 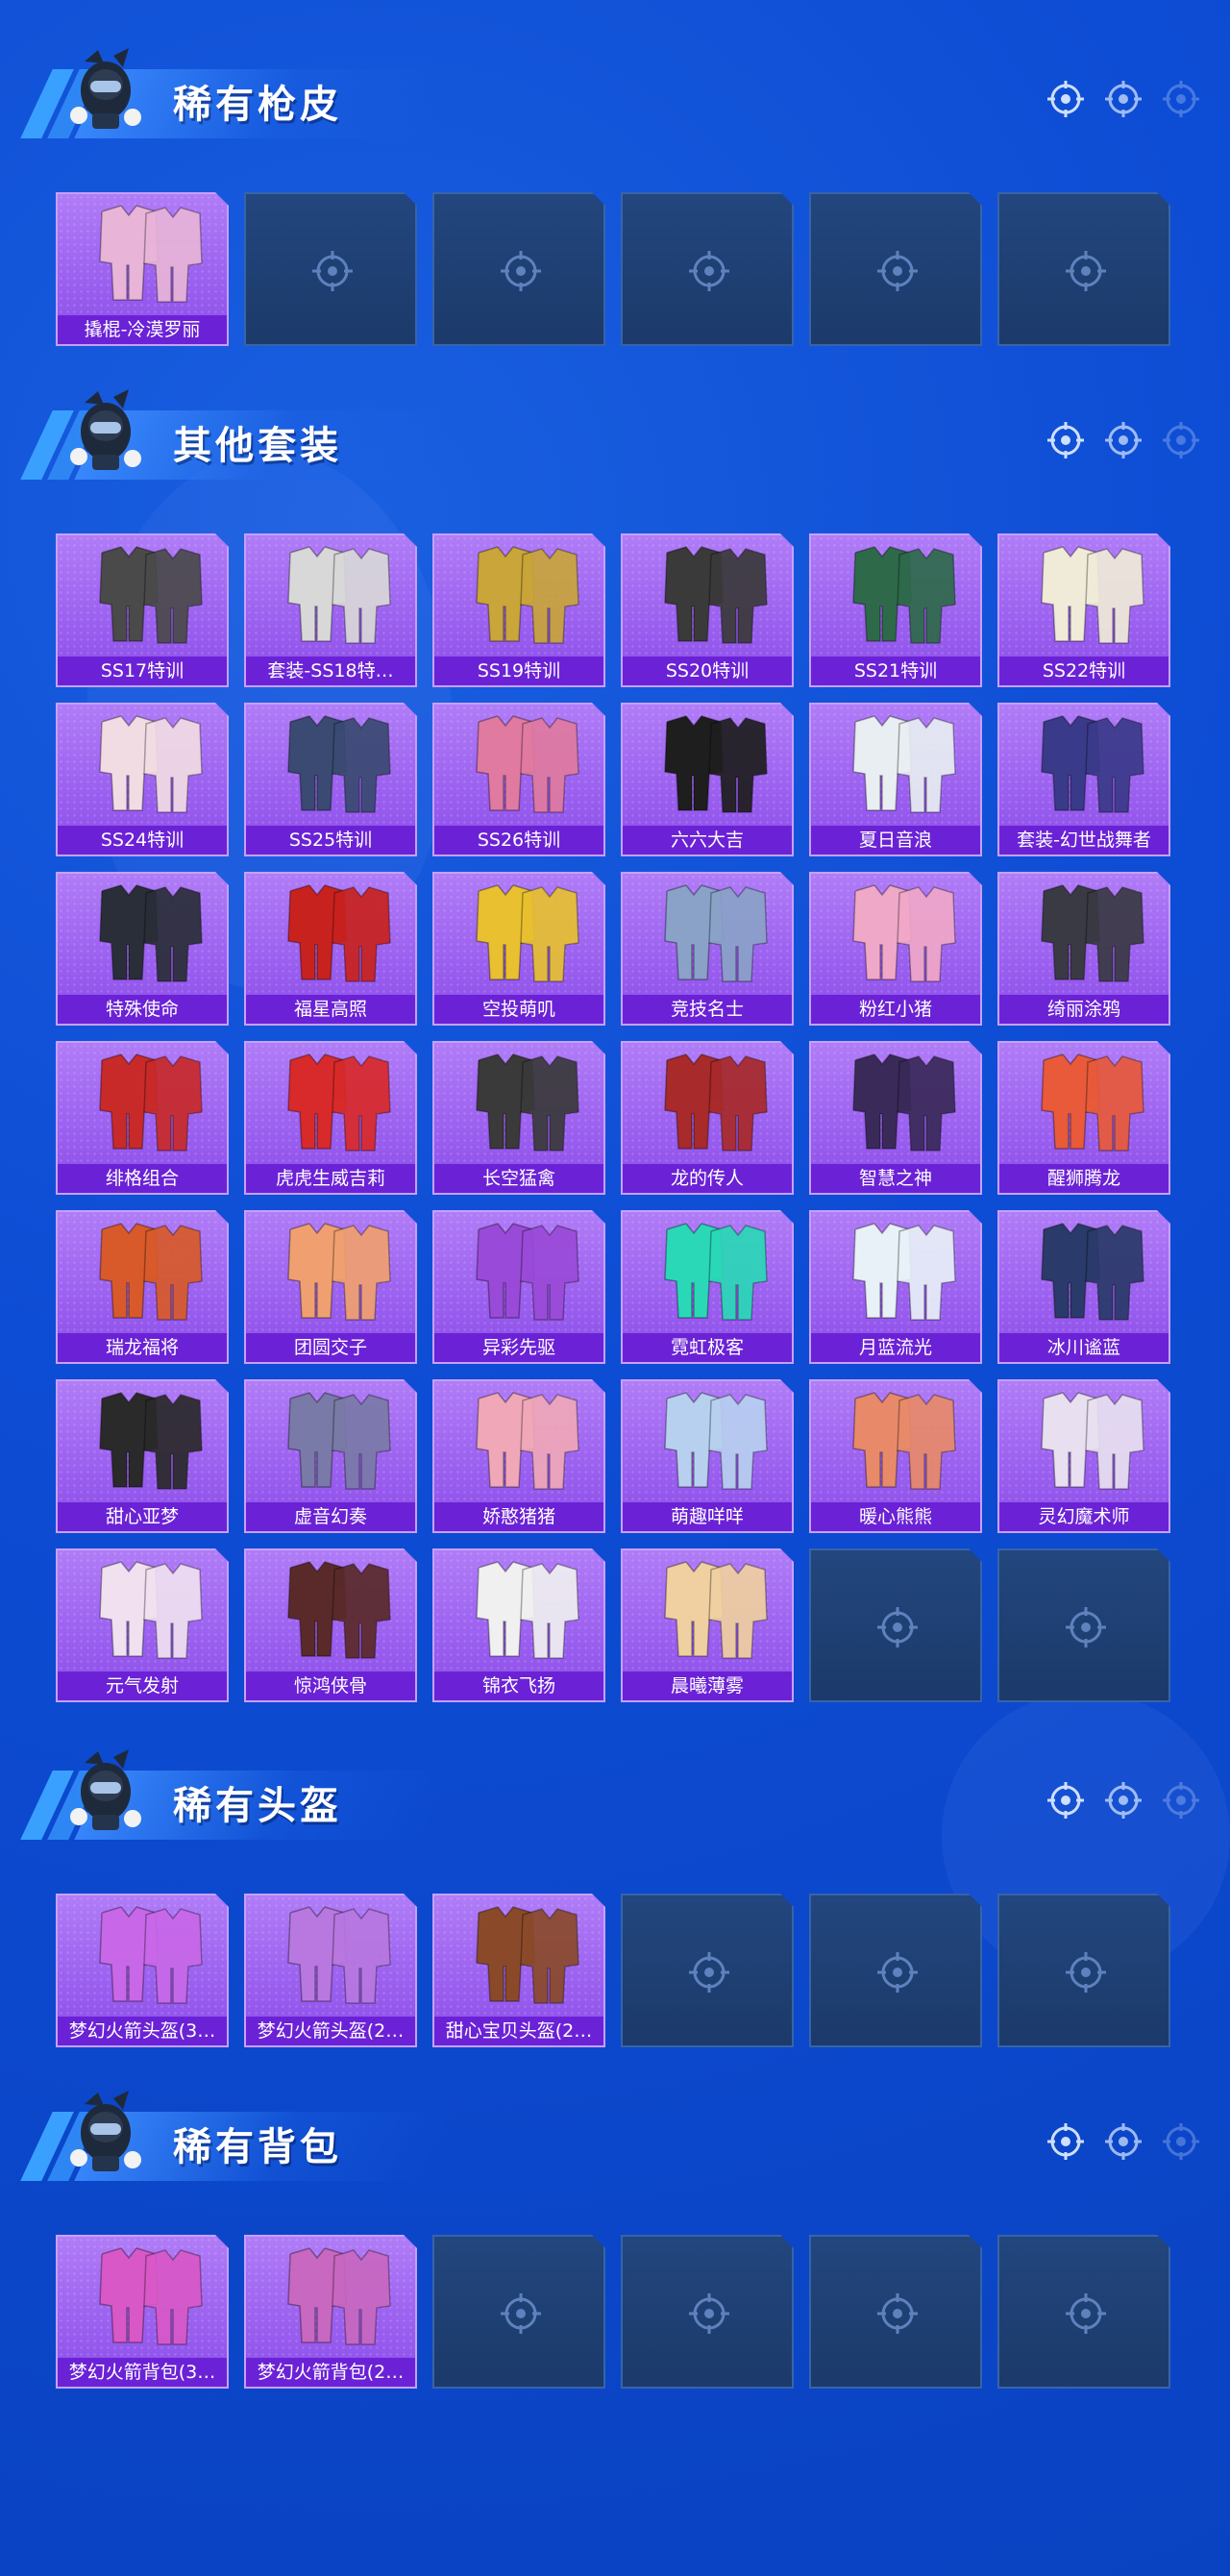 I want to click on item-label: 锦衣飞扬, so click(x=518, y=1686).